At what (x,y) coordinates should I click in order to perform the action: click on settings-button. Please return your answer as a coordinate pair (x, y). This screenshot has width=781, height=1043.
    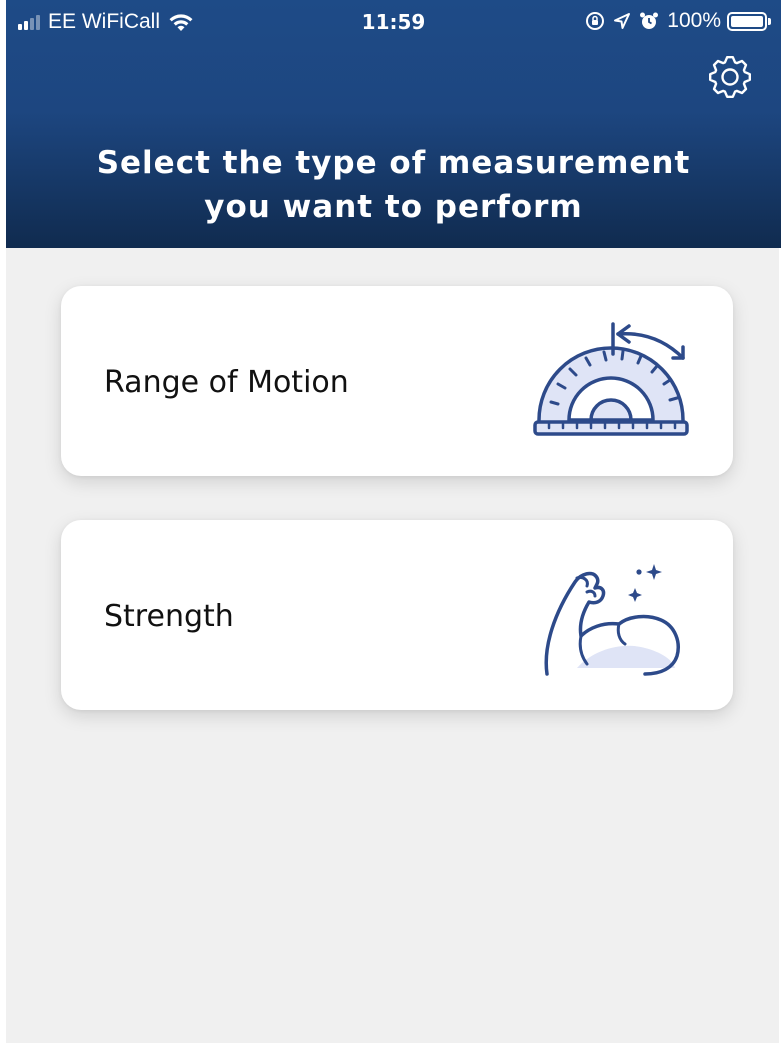
    Looking at the image, I should click on (730, 77).